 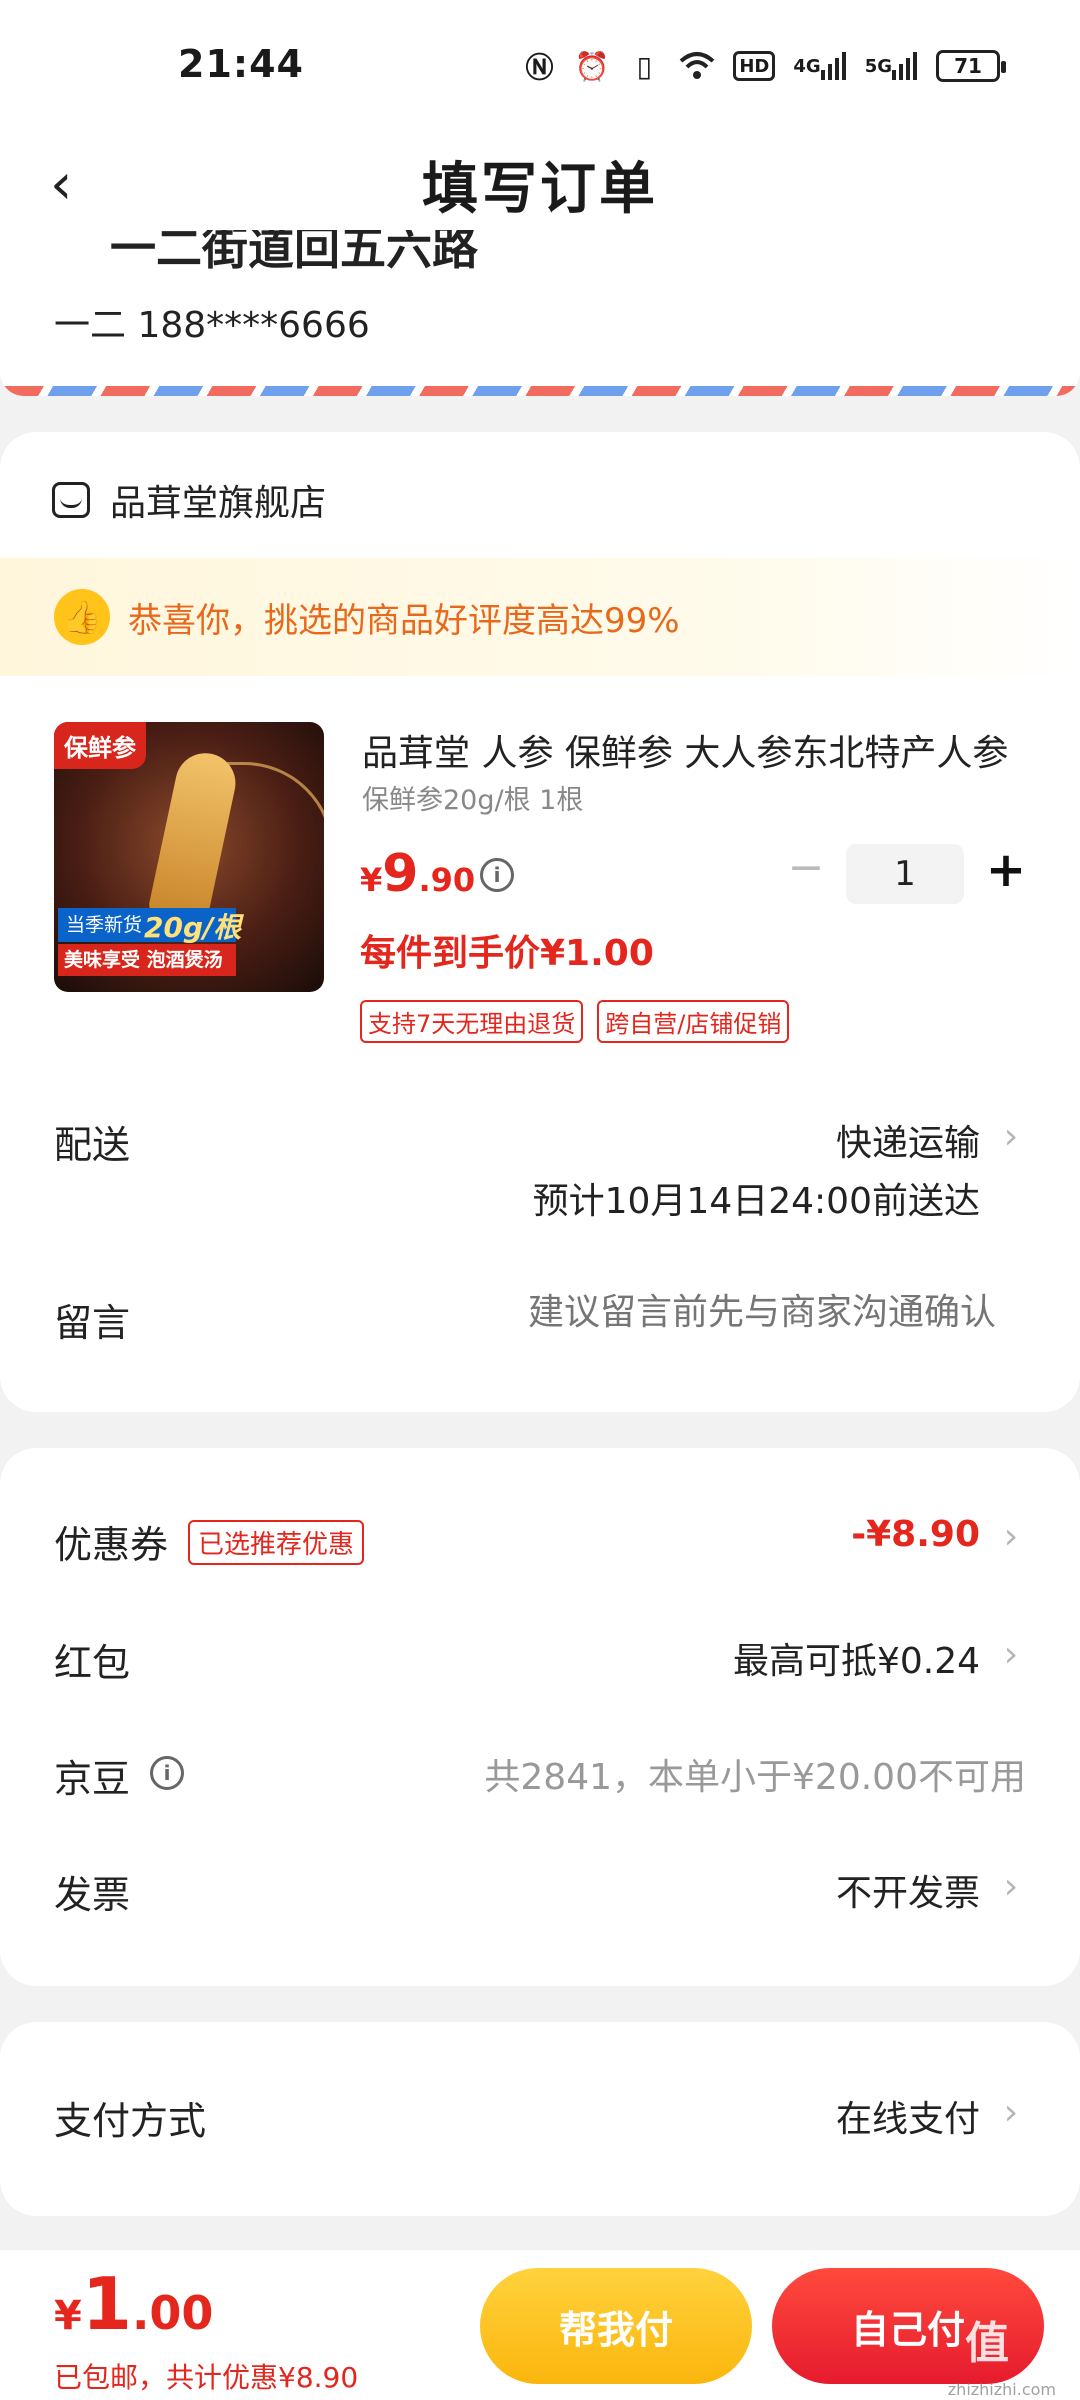 I want to click on nfc-icon: Ⓝ, so click(x=539, y=67).